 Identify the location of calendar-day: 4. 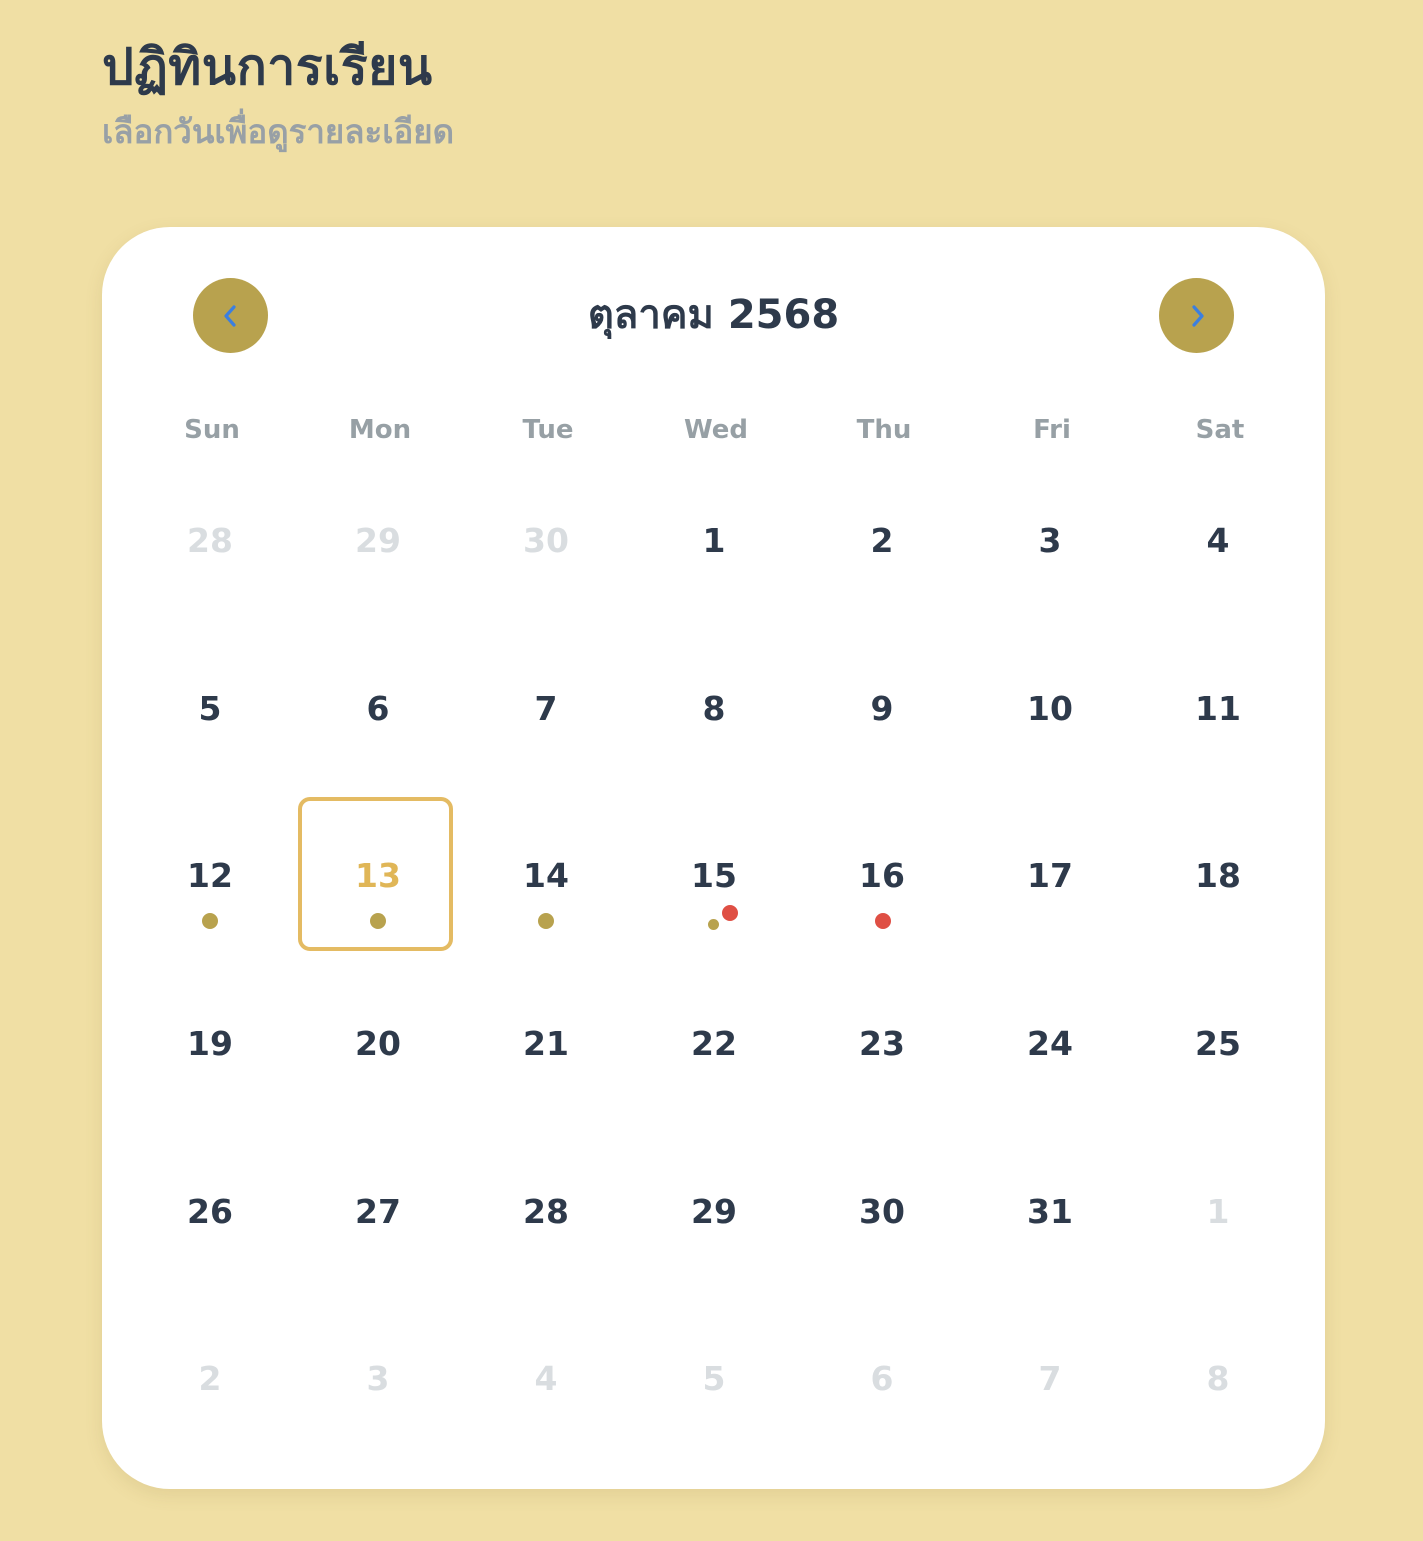
(1218, 542).